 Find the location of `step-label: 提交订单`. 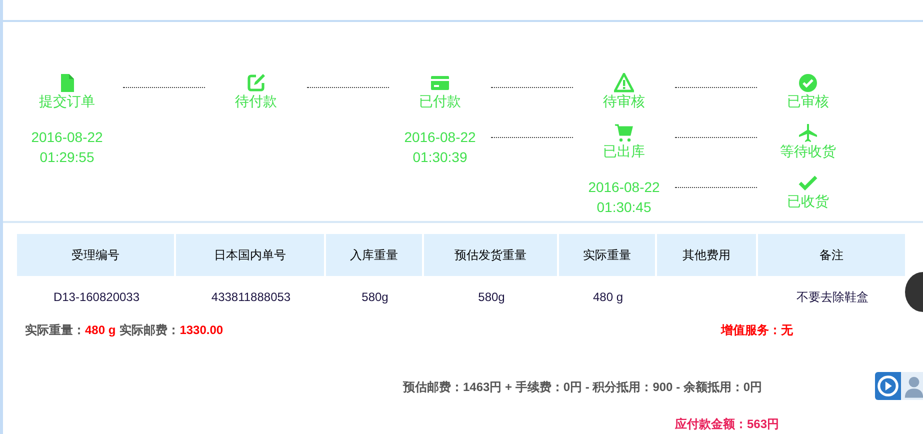

step-label: 提交订单 is located at coordinates (67, 101).